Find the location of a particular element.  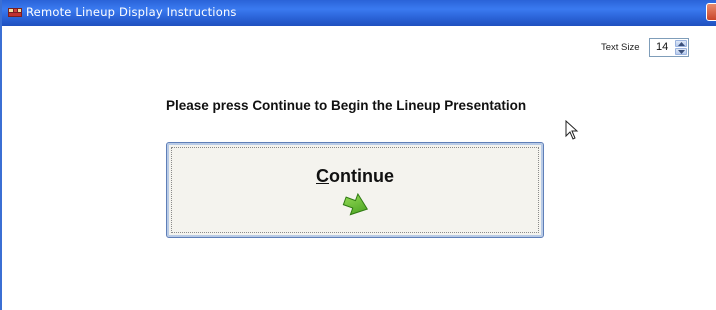

title-bar: Remote Lineup Display Instructions is located at coordinates (359, 13).